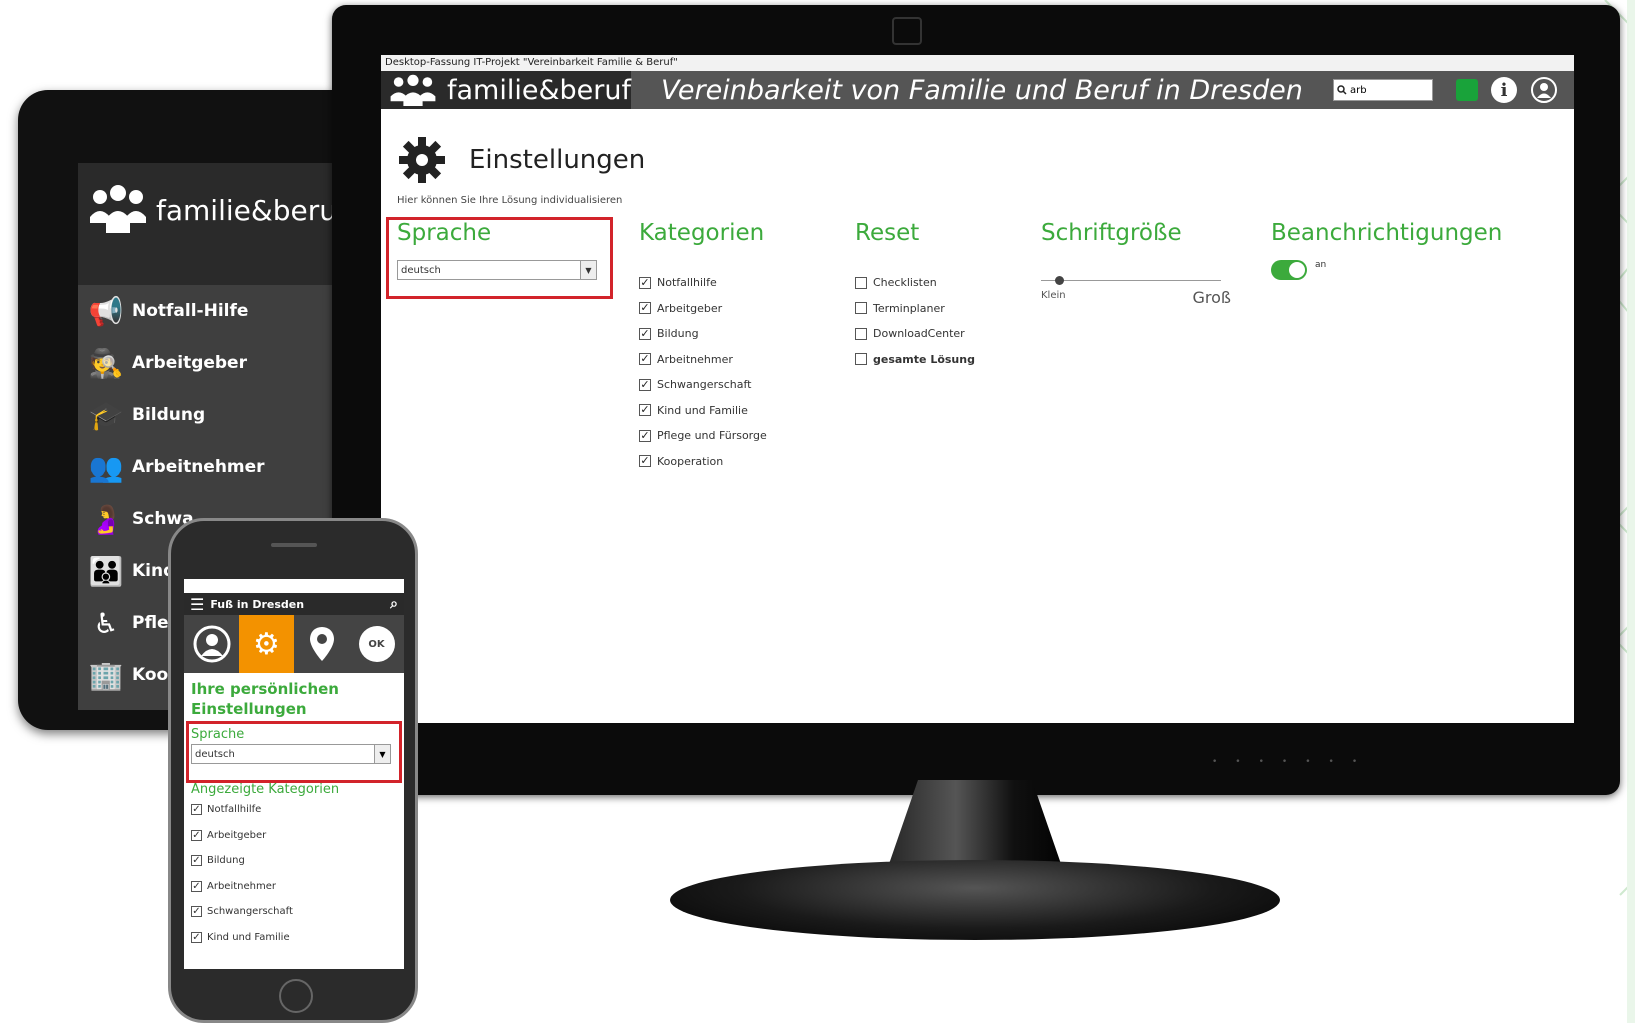  I want to click on ok-label: OK, so click(376, 644).